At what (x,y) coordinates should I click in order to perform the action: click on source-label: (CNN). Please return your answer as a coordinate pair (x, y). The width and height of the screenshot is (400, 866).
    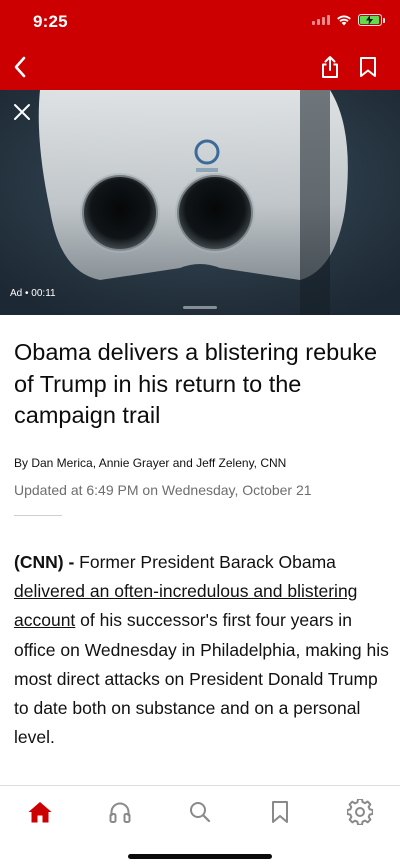
    Looking at the image, I should click on (39, 562).